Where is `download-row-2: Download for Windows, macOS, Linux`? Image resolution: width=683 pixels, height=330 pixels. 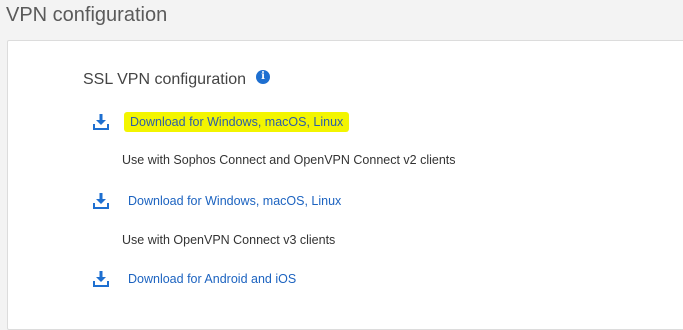
download-row-2: Download for Windows, macOS, Linux is located at coordinates (218, 201).